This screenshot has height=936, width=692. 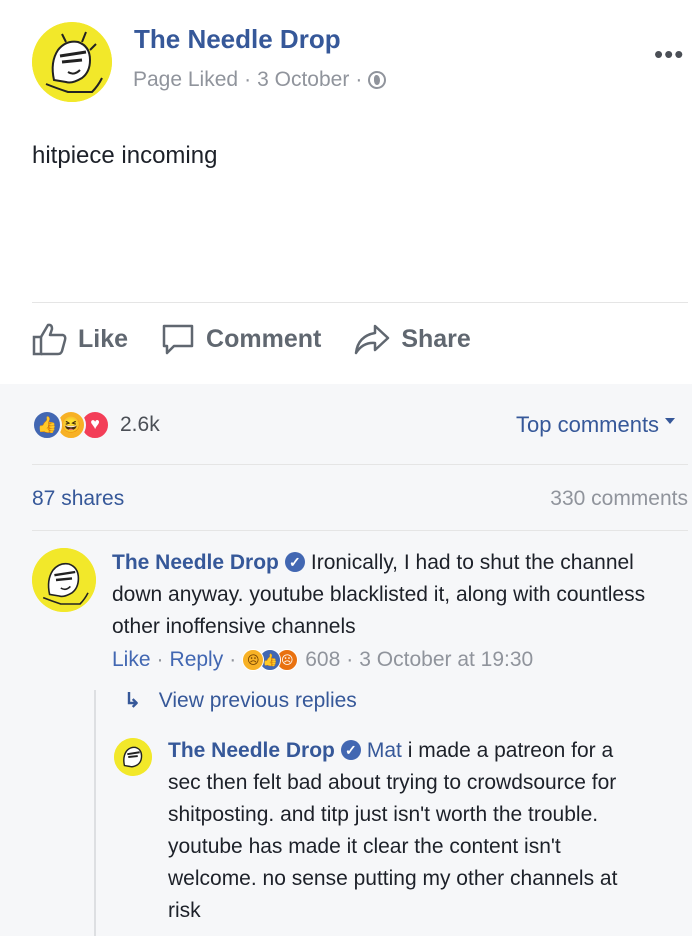 I want to click on mention-link: Mat, so click(x=384, y=750).